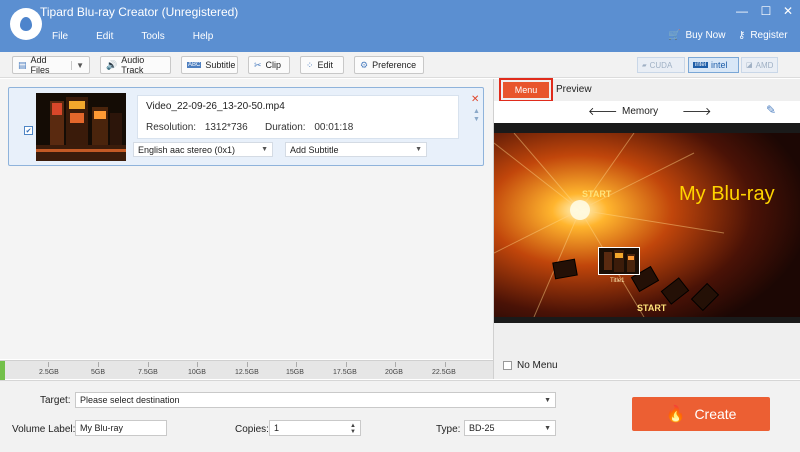 The image size is (800, 452). Describe the element at coordinates (574, 89) in the screenshot. I see `tab-preview: Preview` at that location.